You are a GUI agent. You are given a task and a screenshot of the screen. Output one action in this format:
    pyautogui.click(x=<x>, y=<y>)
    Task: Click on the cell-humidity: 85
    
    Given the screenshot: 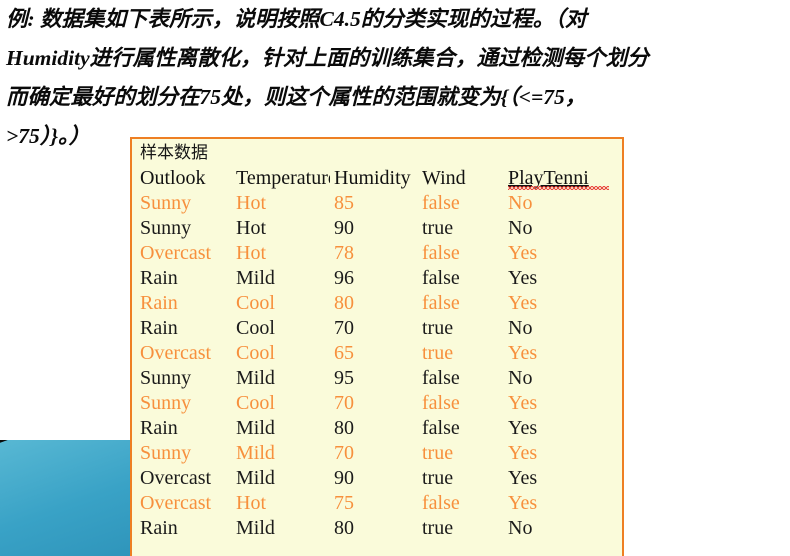 What is the action you would take?
    pyautogui.click(x=344, y=203)
    